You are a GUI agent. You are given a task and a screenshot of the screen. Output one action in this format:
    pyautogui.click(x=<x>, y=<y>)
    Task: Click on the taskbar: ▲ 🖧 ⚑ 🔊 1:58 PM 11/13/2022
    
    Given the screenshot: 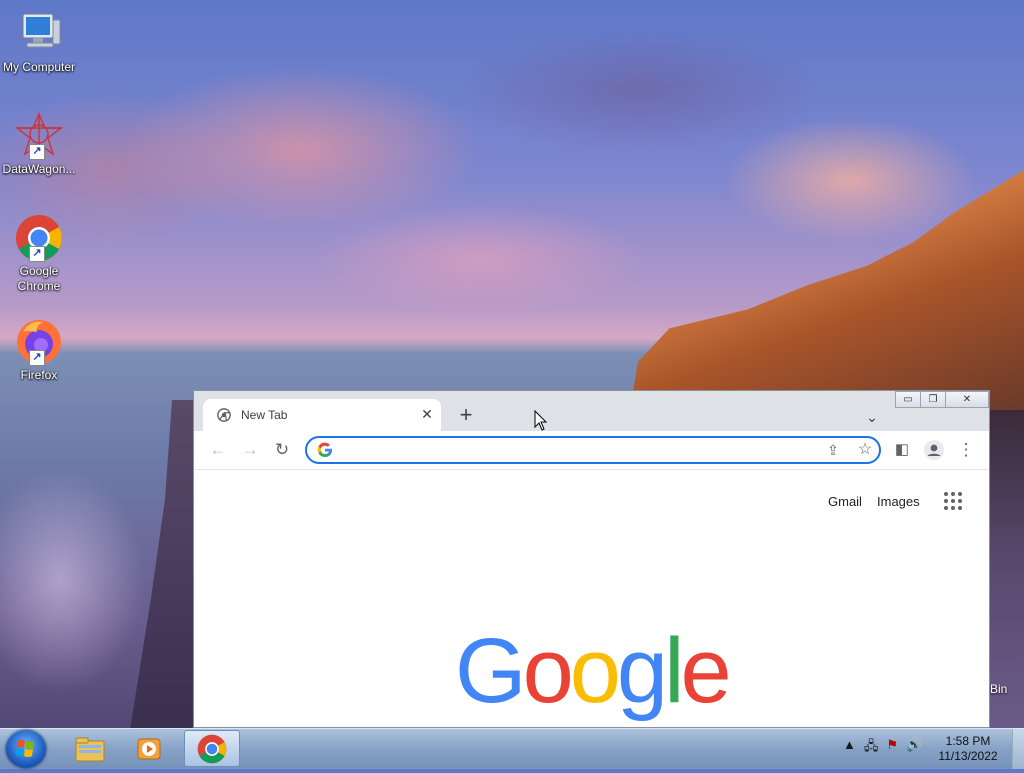 What is the action you would take?
    pyautogui.click(x=512, y=748)
    